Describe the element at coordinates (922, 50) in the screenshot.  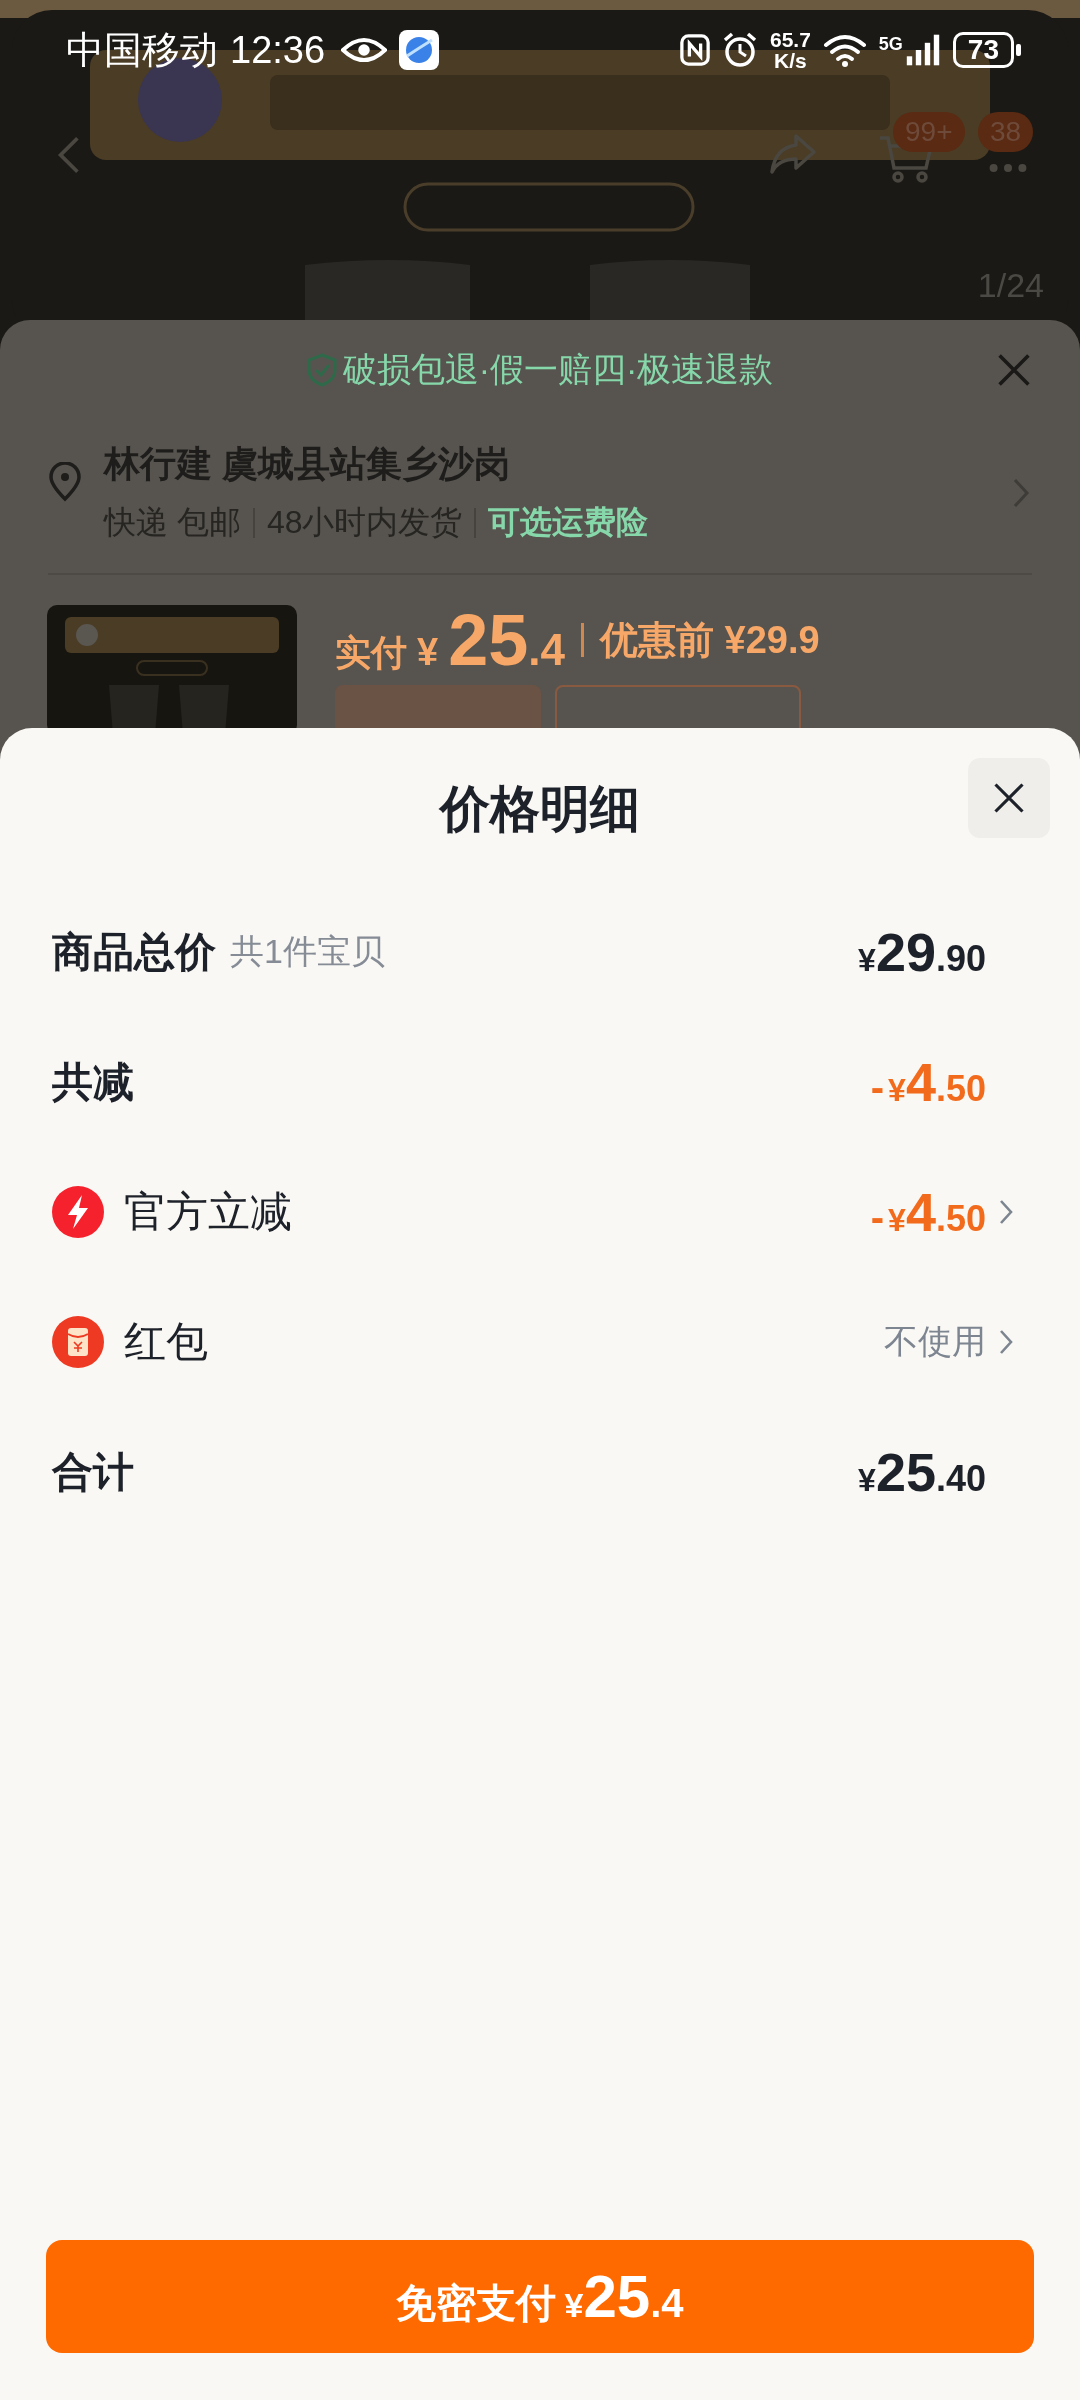
I see `signal-icon` at that location.